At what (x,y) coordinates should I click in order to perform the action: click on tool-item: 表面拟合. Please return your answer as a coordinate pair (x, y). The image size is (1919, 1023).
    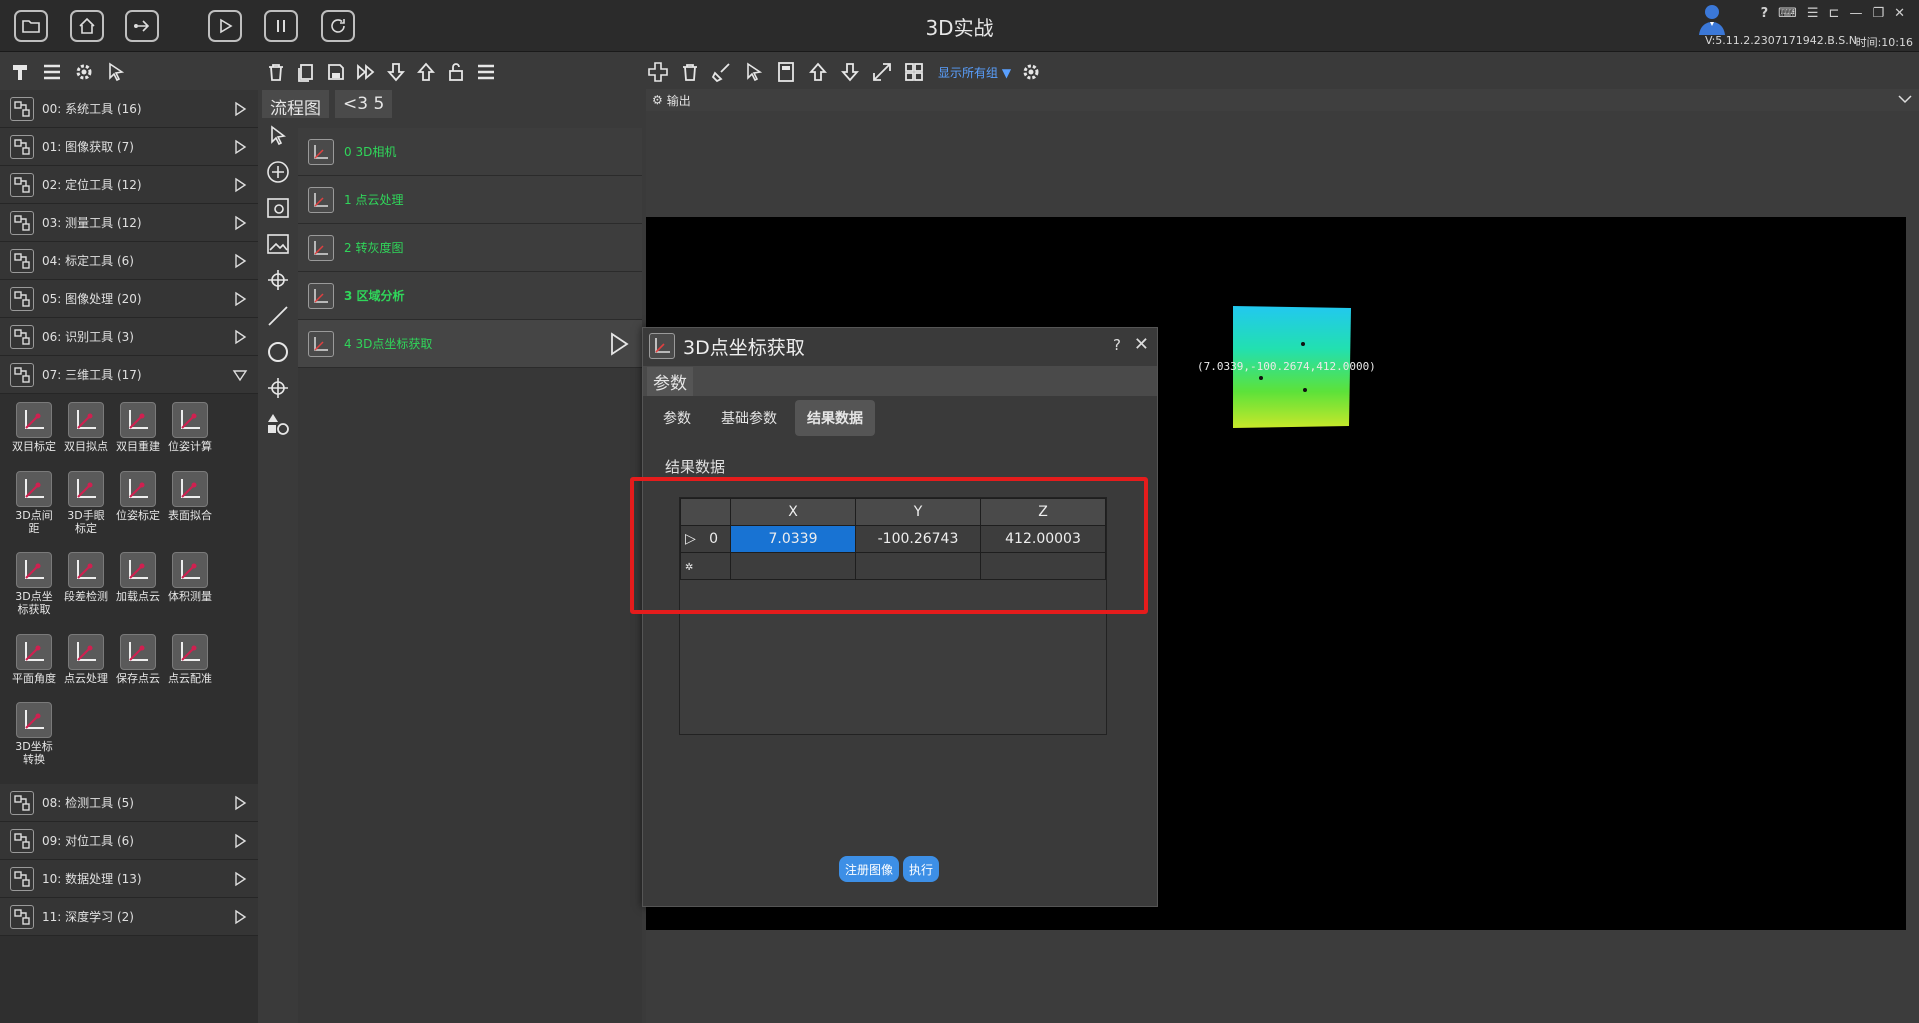
    Looking at the image, I should click on (190, 509).